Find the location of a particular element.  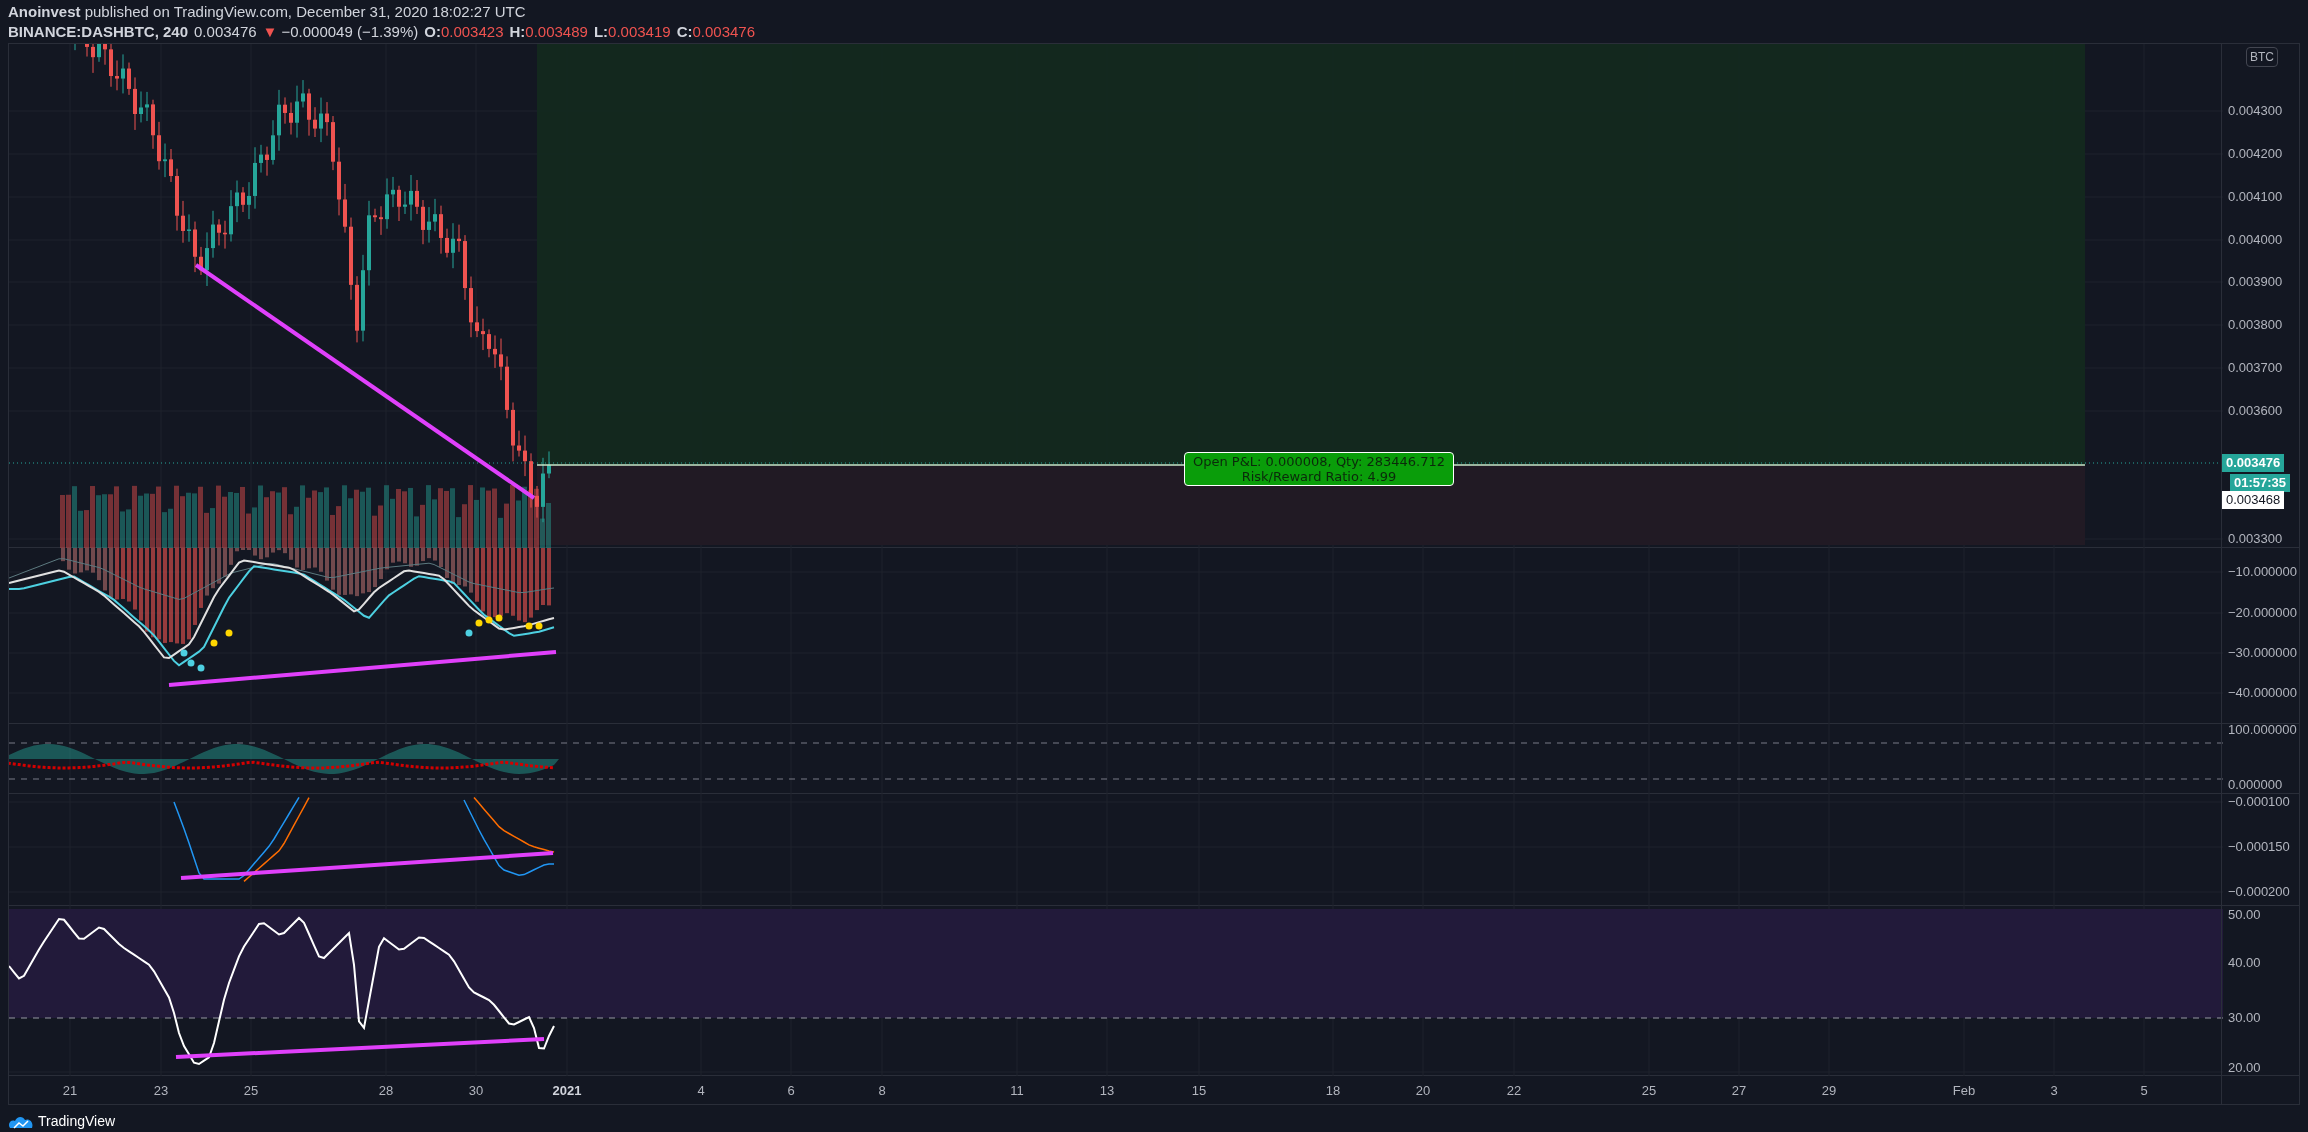

ohlc-label: H: is located at coordinates (517, 32).